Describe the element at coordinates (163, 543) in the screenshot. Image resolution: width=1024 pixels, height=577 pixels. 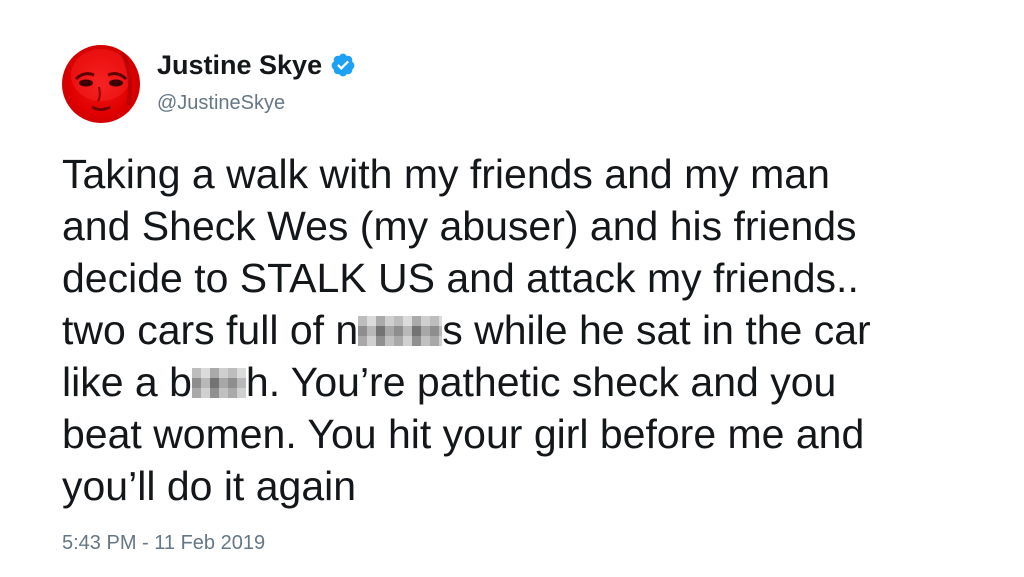
I see `tweet-timestamp: 5:43 PM - 11 Feb 2019` at that location.